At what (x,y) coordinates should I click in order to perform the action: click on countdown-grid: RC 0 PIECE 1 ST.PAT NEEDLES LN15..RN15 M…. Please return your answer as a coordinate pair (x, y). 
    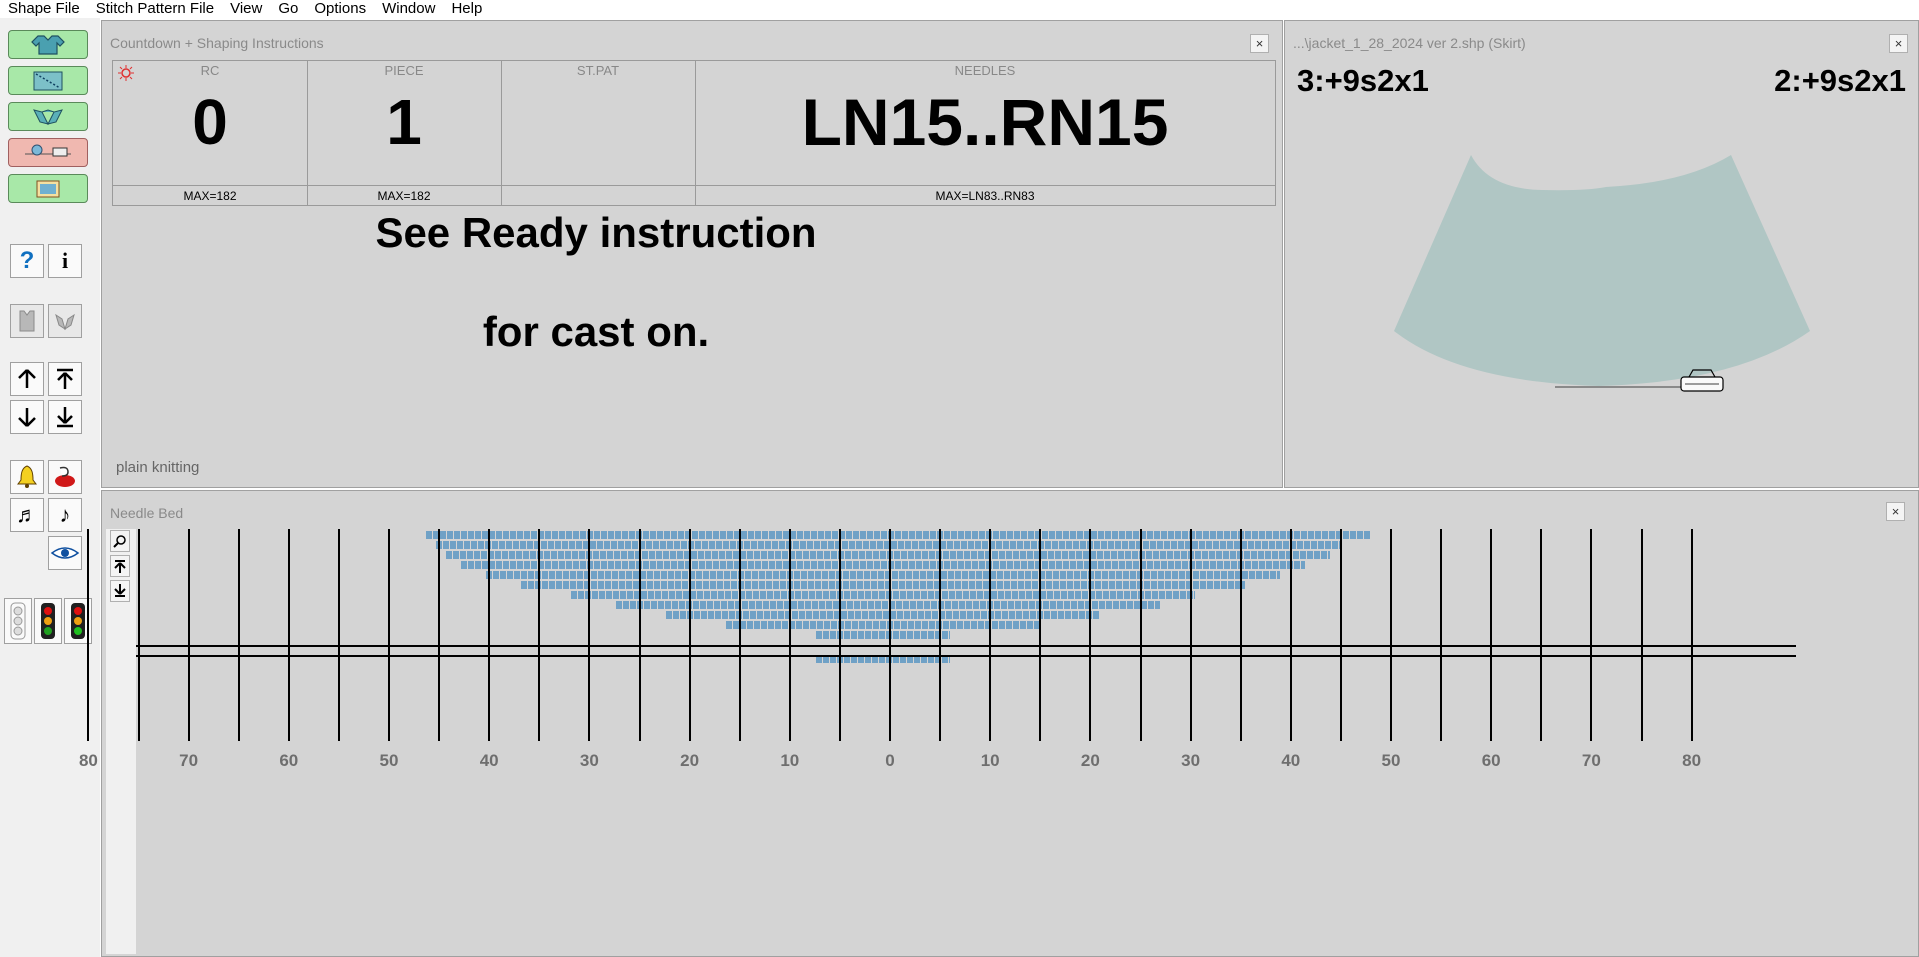
    Looking at the image, I should click on (694, 133).